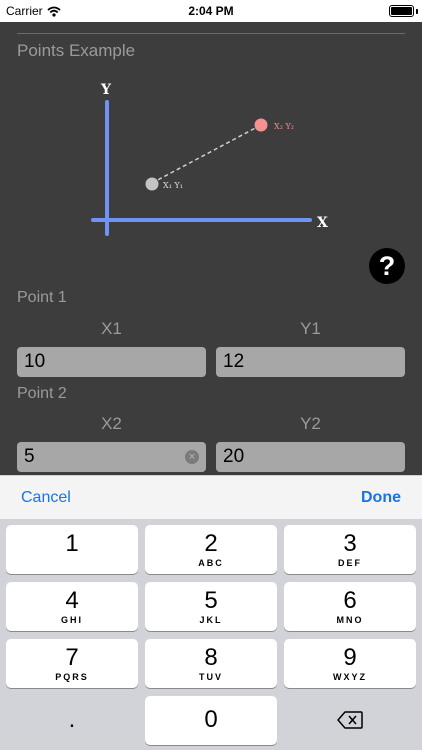 The width and height of the screenshot is (422, 750). What do you see at coordinates (152, 184) in the screenshot?
I see `point1-marker` at bounding box center [152, 184].